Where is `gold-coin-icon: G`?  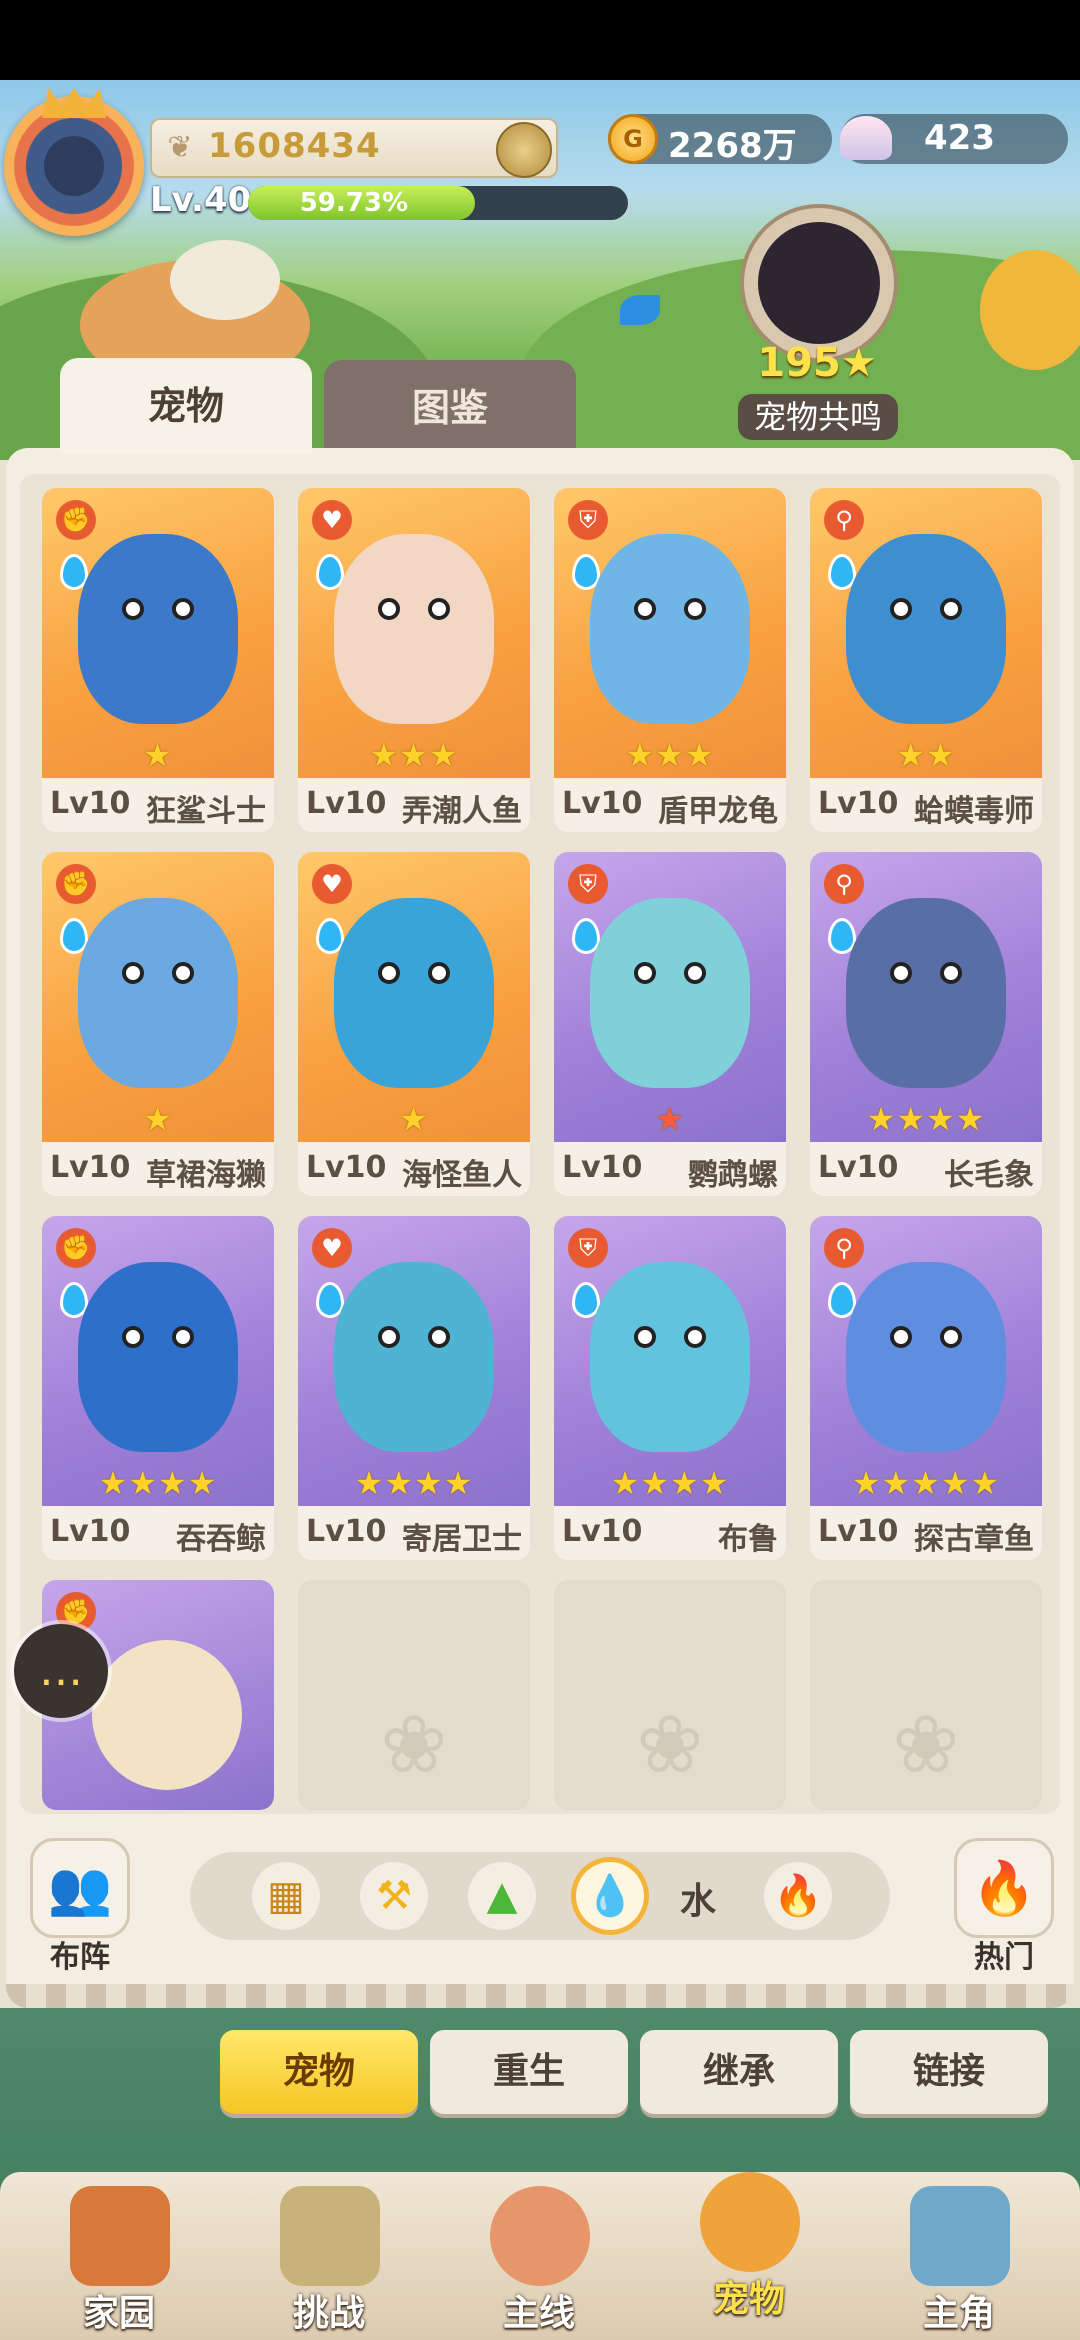
gold-coin-icon: G is located at coordinates (633, 139).